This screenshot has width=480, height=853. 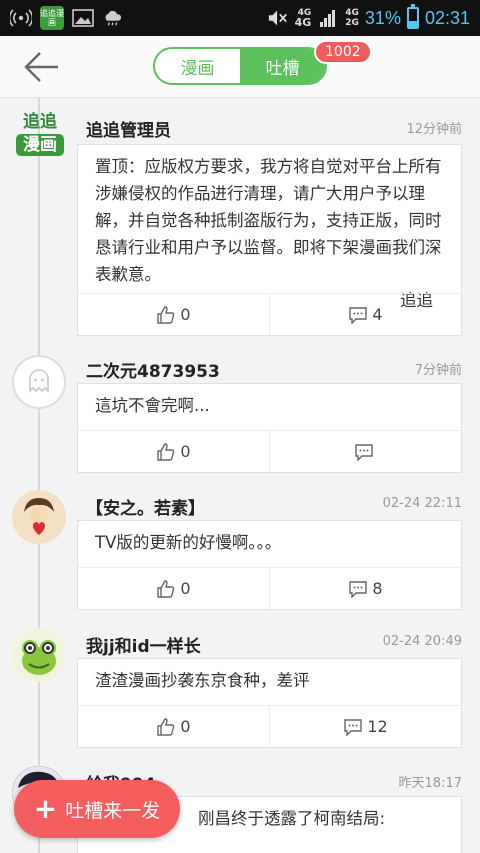 I want to click on status-bar: 追追漫画 4G 4G 4G 2G 31% 02:31, so click(x=240, y=18).